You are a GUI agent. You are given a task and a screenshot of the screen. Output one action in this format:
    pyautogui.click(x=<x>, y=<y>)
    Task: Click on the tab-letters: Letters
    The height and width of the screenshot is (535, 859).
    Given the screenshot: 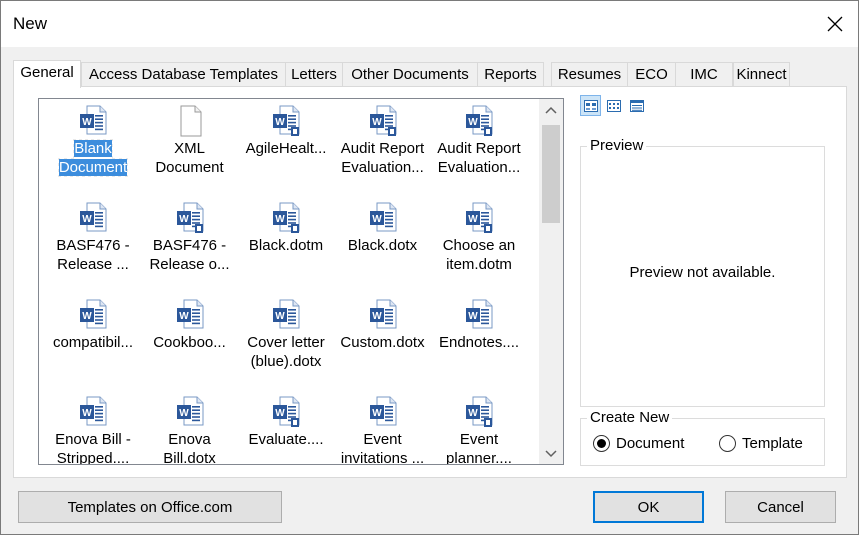 What is the action you would take?
    pyautogui.click(x=314, y=74)
    